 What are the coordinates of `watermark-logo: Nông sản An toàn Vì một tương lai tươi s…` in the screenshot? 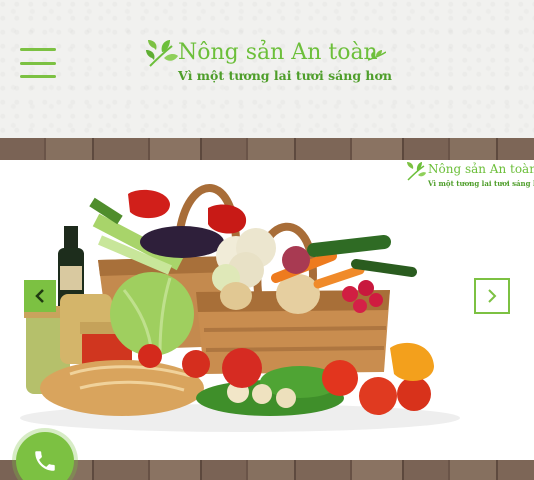 It's located at (470, 177).